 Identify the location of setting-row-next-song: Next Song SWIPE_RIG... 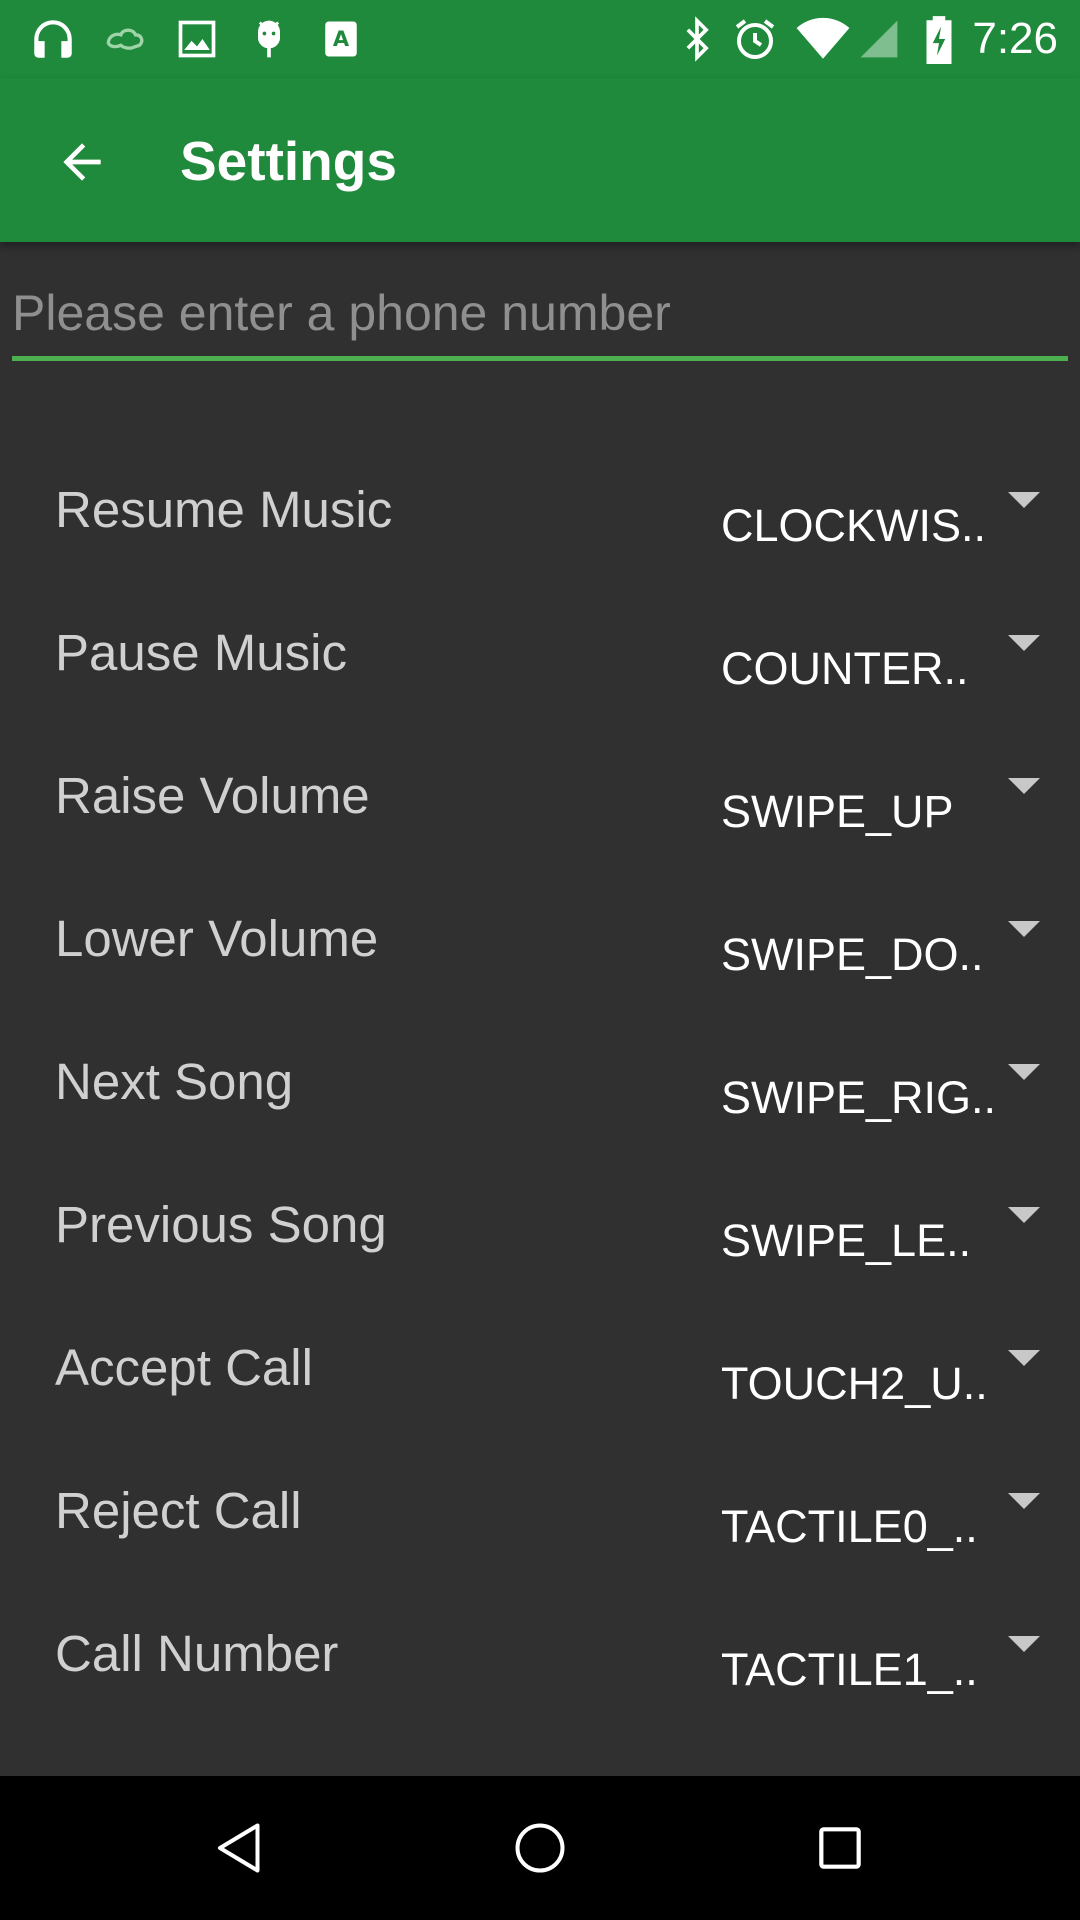
(540, 1083).